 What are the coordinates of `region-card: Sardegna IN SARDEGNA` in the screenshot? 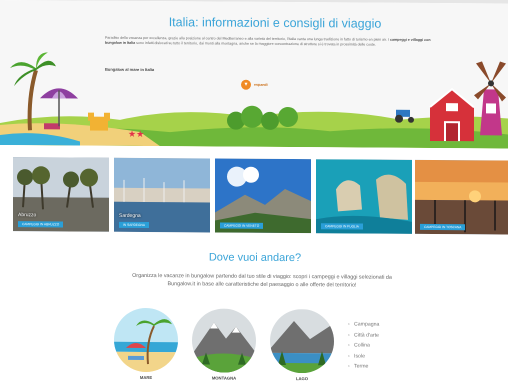 It's located at (162, 195).